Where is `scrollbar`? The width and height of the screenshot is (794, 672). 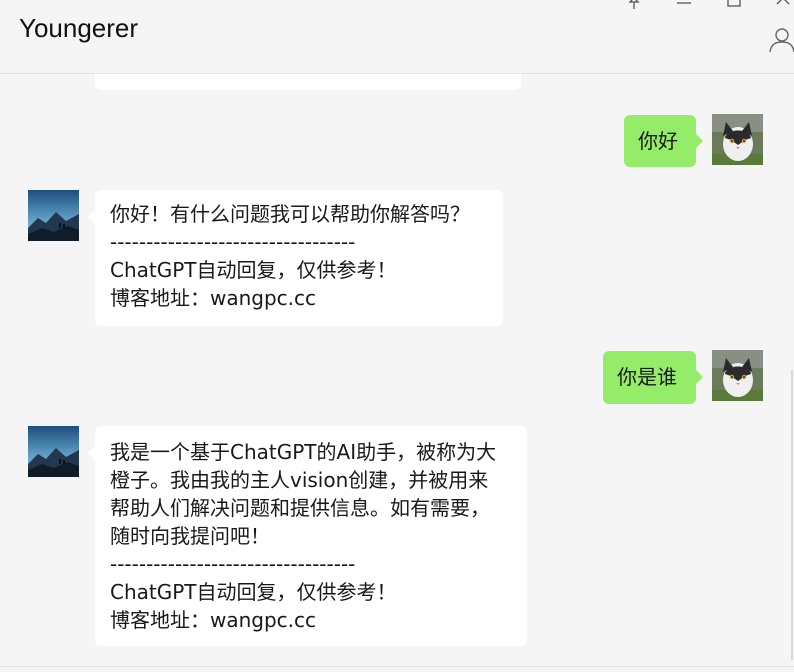
scrollbar is located at coordinates (792, 515).